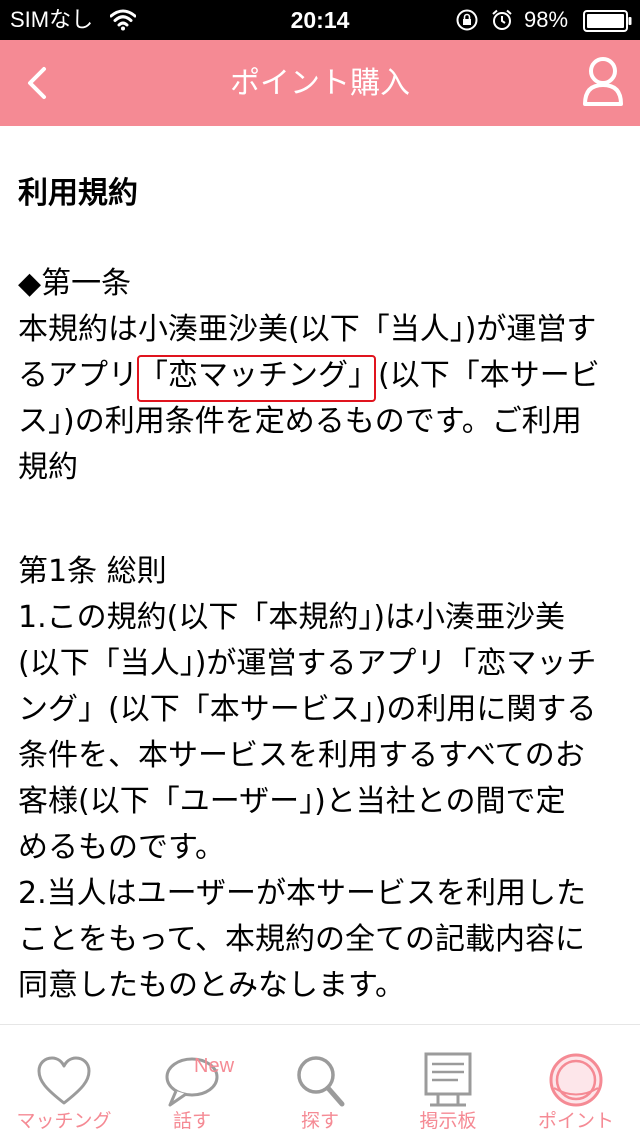  I want to click on app-name-highlight, so click(256, 378).